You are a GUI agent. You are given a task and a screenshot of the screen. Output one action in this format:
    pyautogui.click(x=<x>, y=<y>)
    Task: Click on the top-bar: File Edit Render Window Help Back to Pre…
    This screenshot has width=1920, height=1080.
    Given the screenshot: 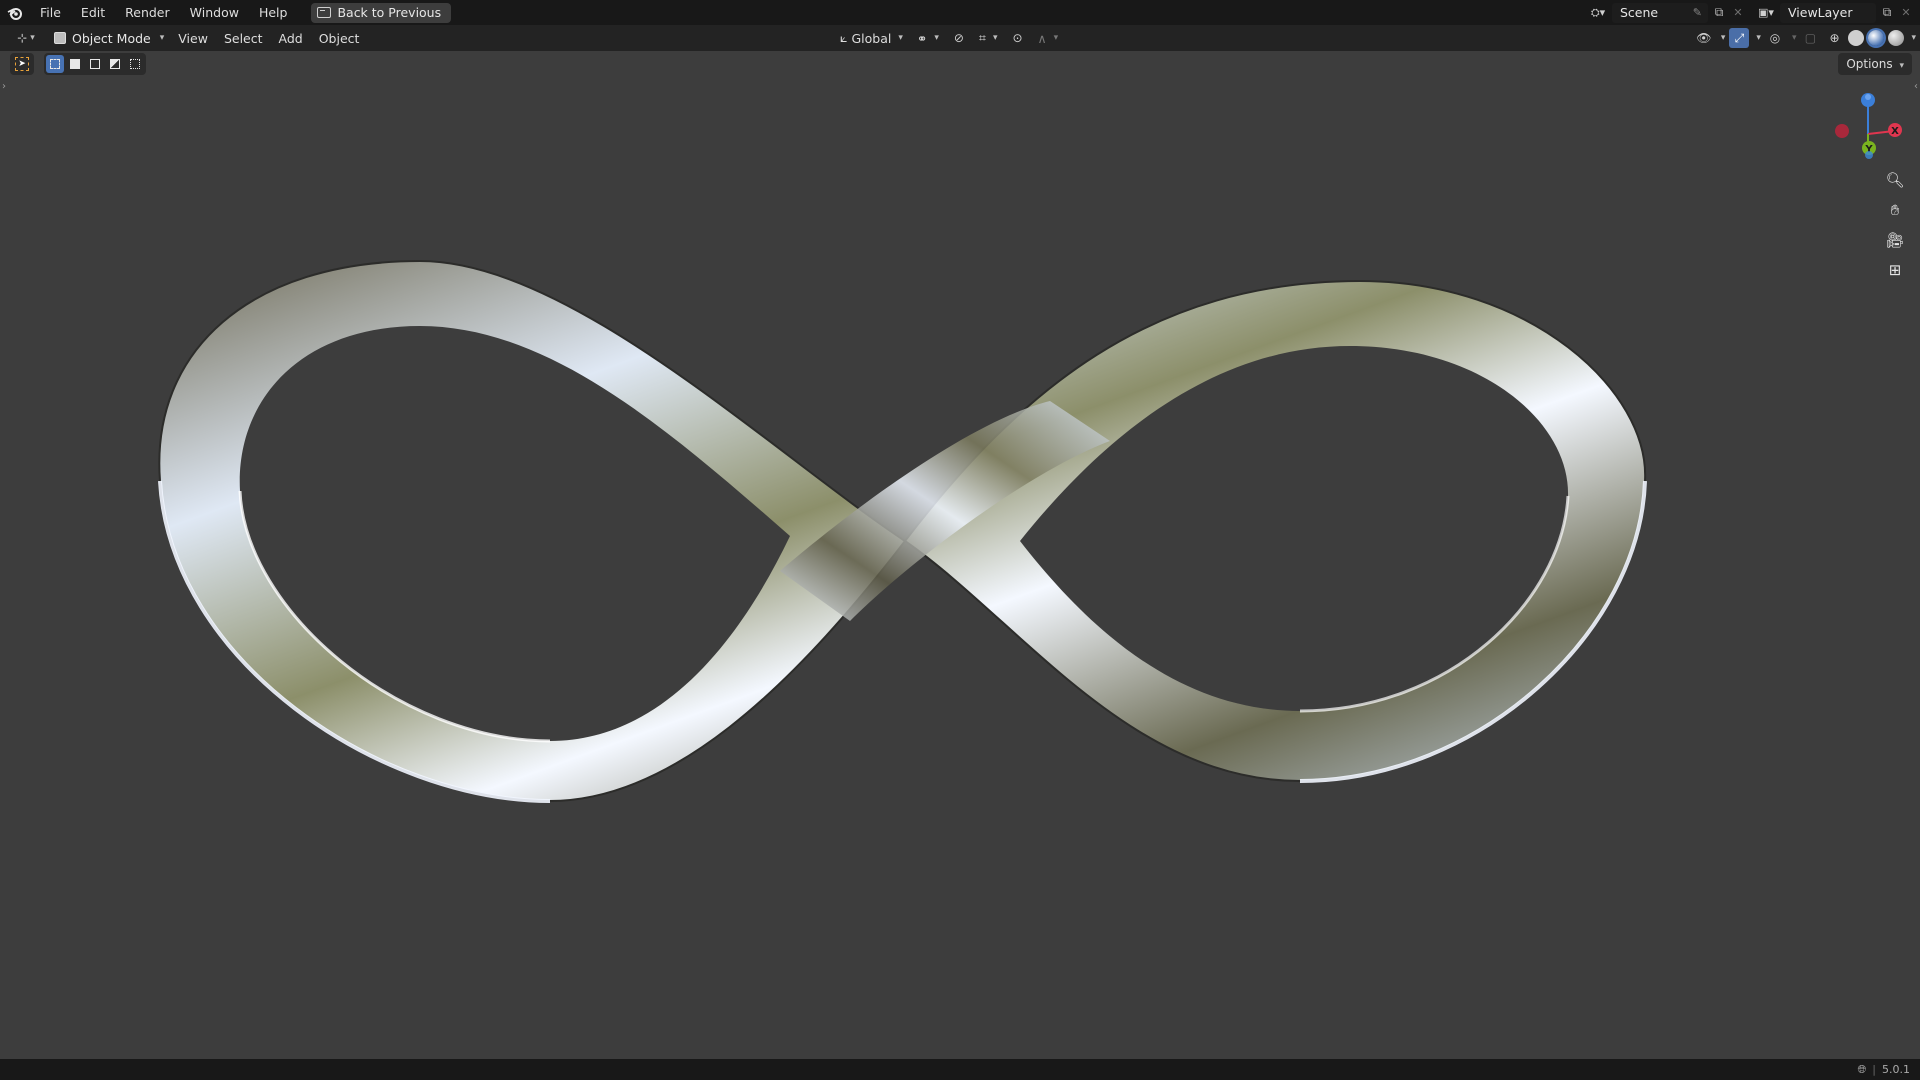 What is the action you would take?
    pyautogui.click(x=960, y=12)
    